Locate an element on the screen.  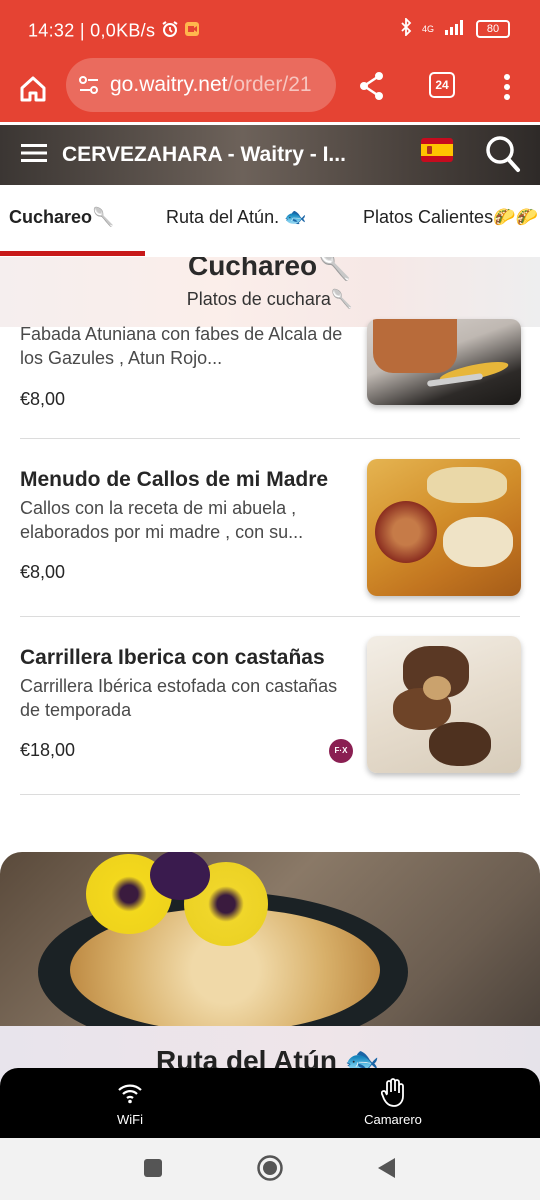
back-nav-icon is located at coordinates (386, 1170).